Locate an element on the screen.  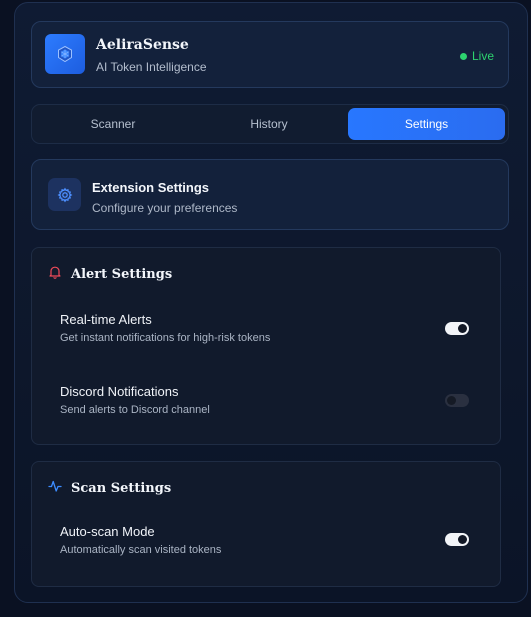
scan-settings-header: Scan Settings is located at coordinates (109, 488).